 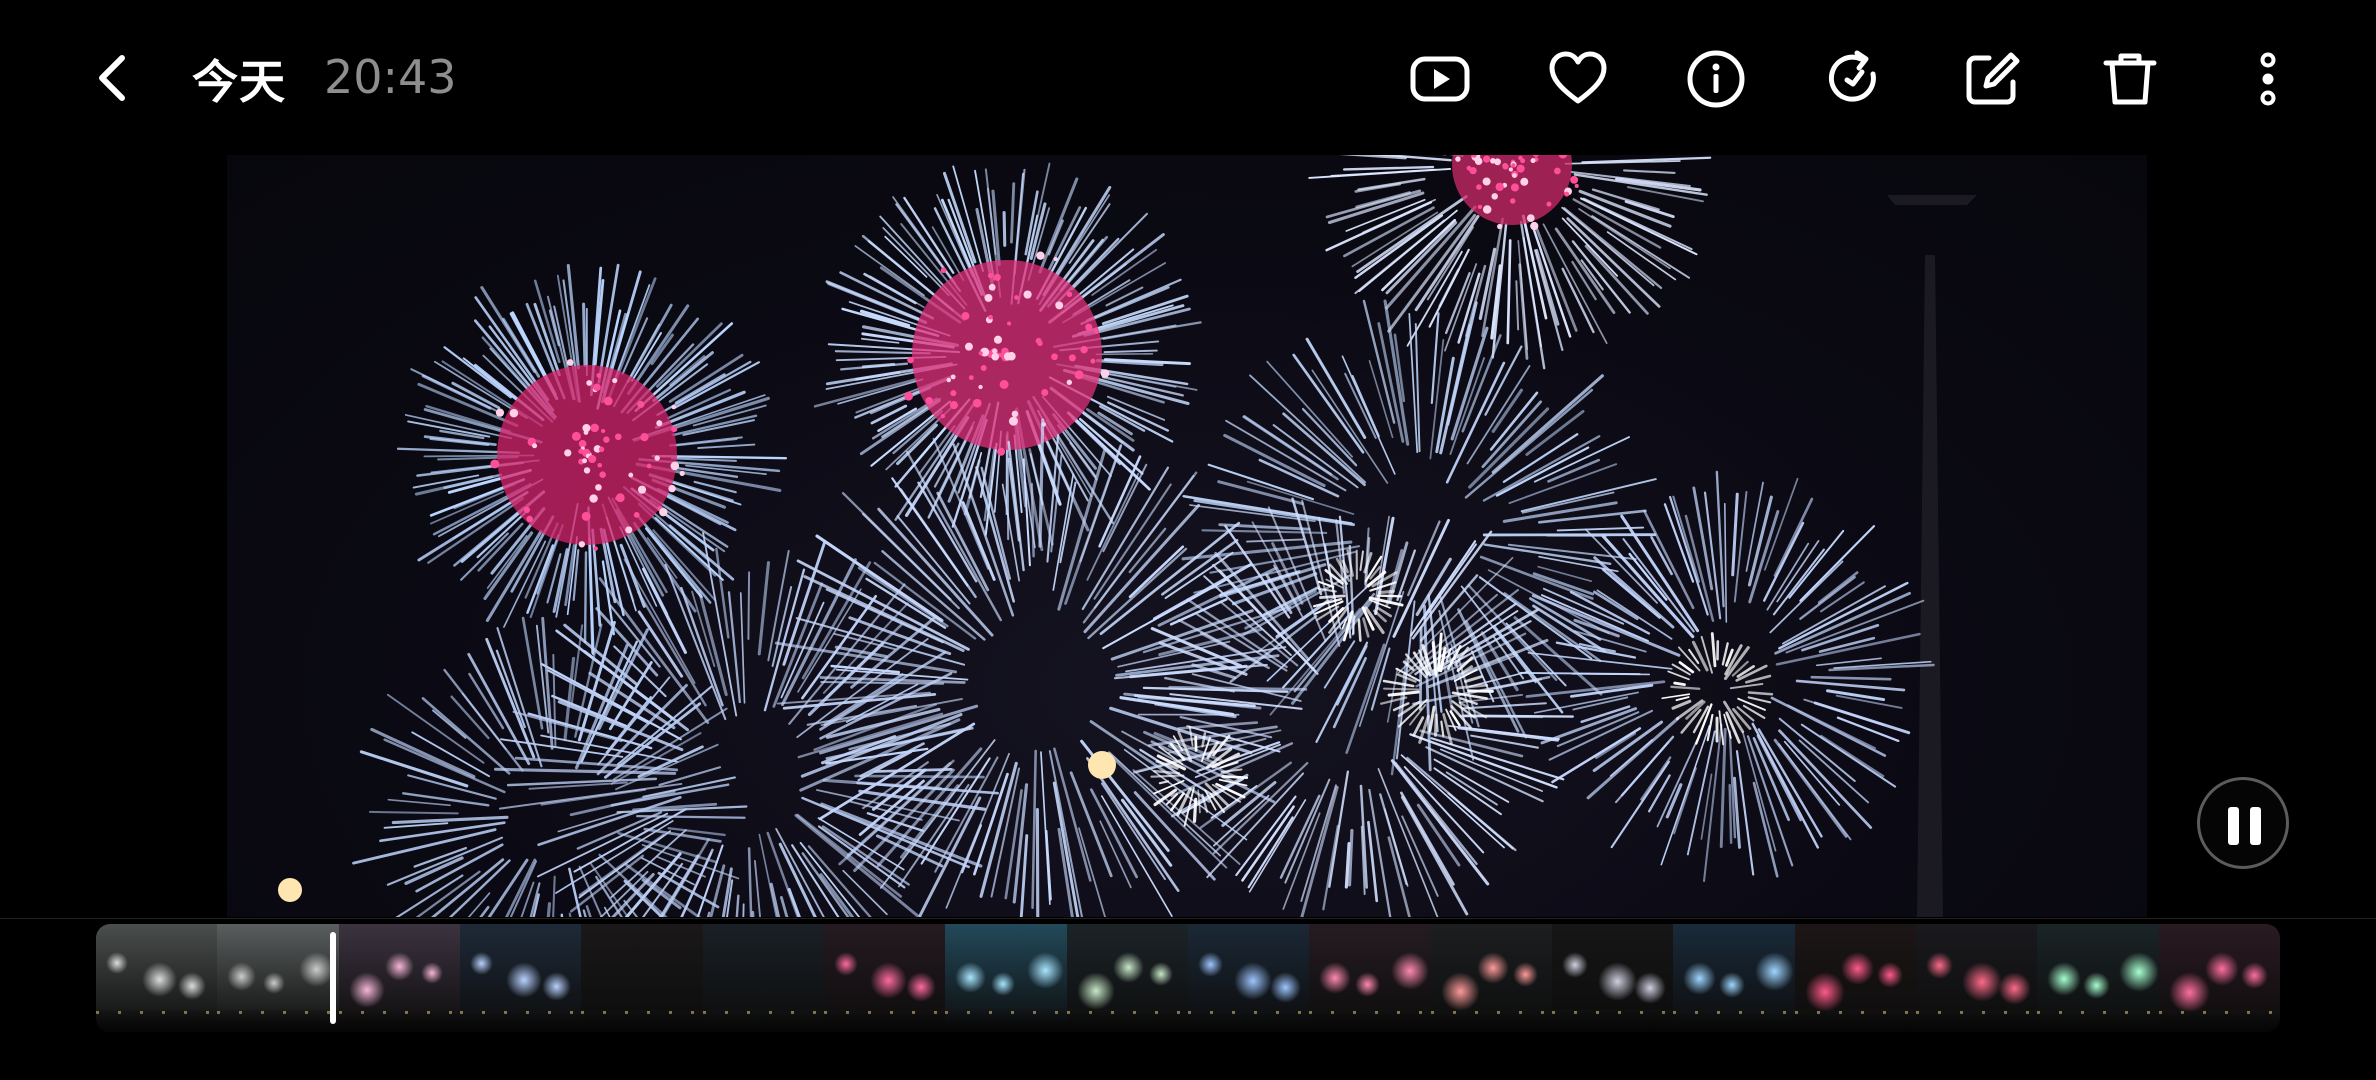 I want to click on back-icon, so click(x=112, y=78).